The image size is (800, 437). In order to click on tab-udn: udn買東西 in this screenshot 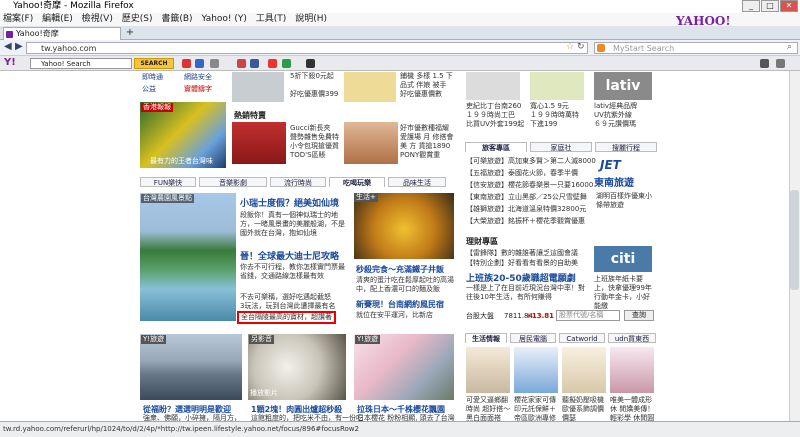, I will do `click(632, 338)`.